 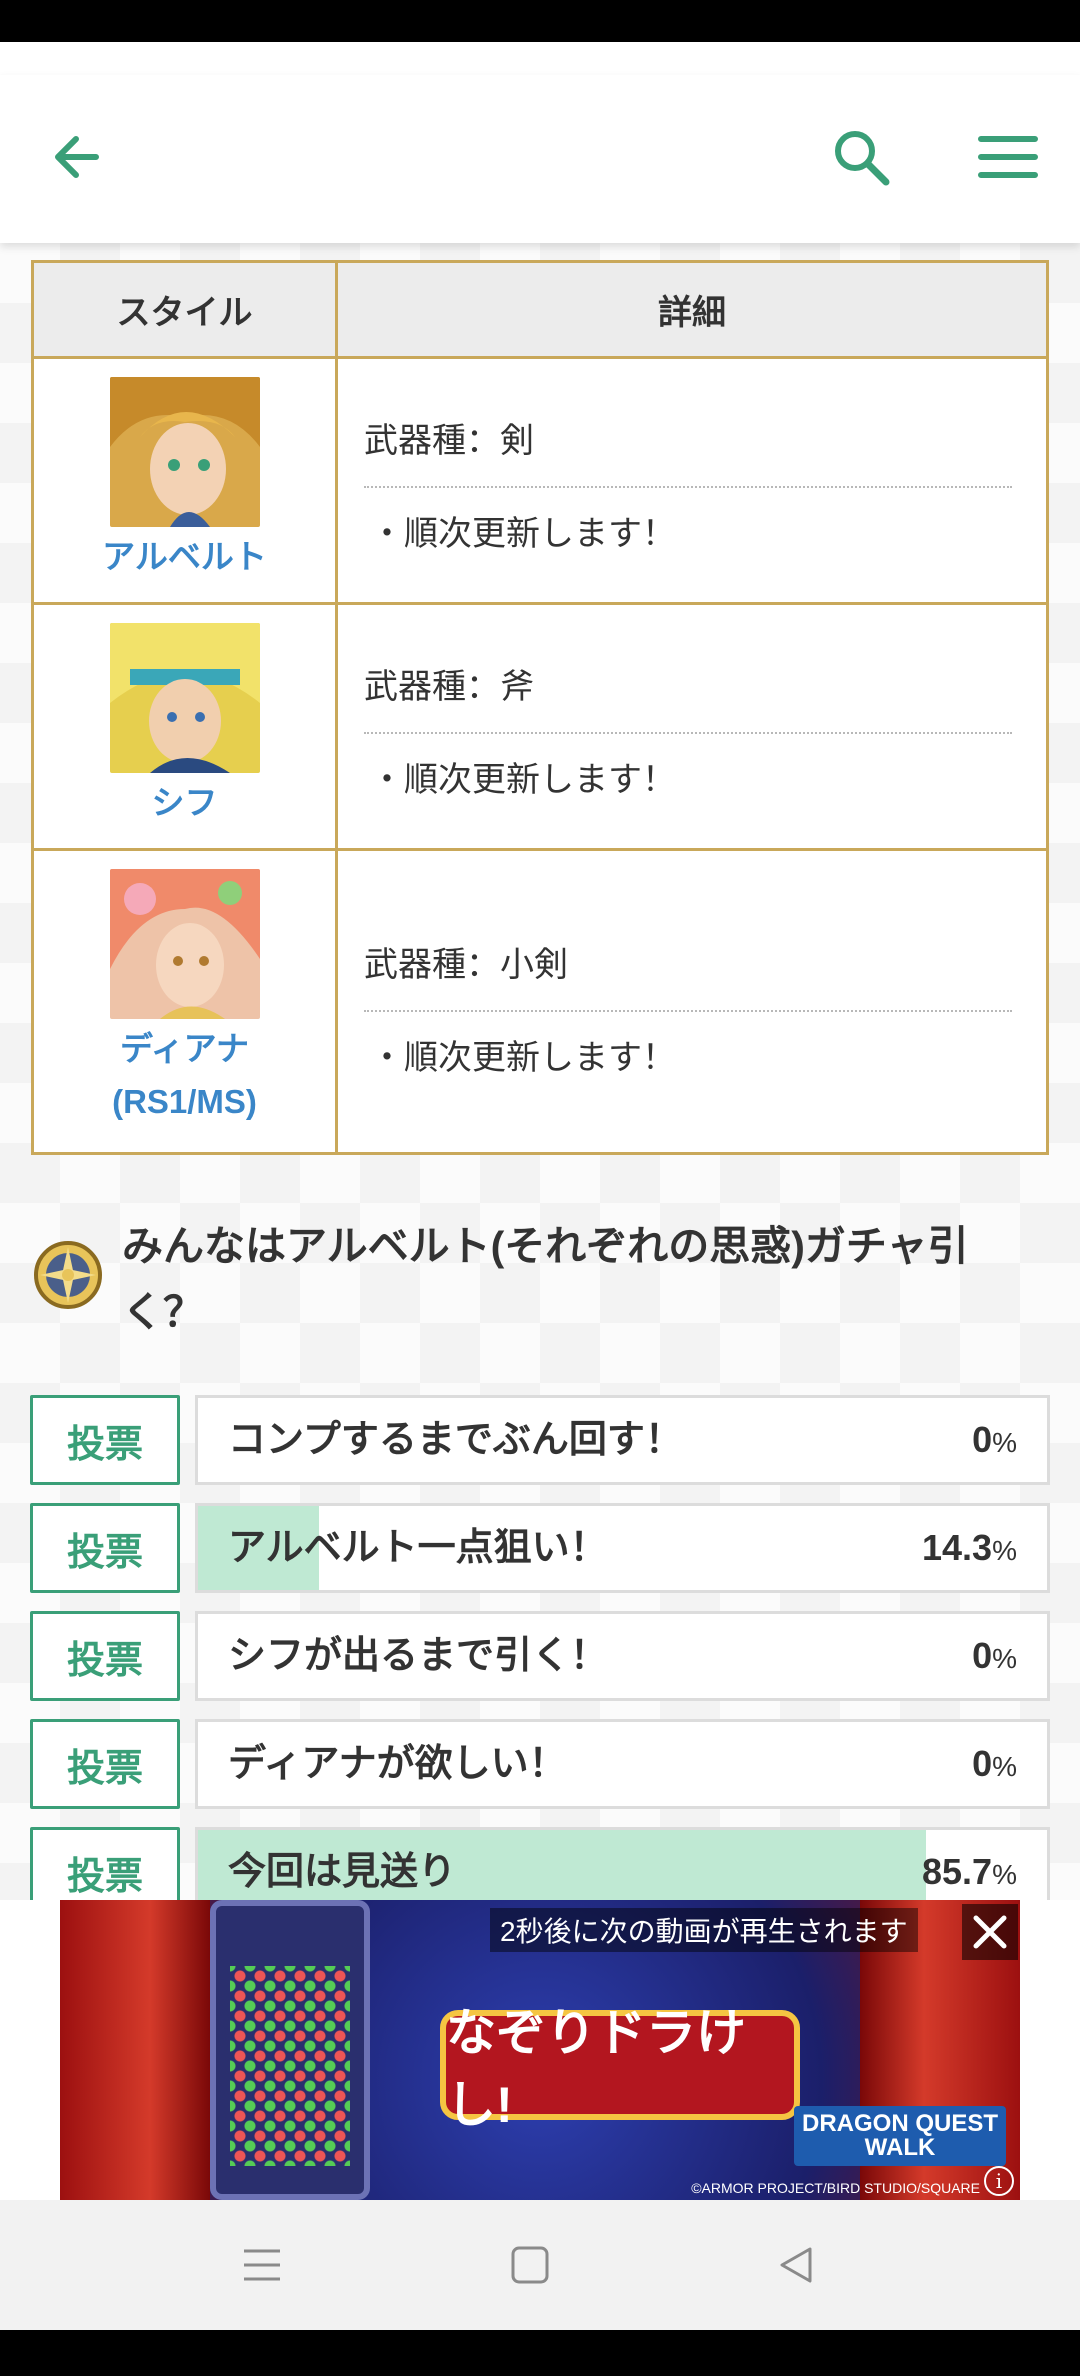 What do you see at coordinates (184, 1049) in the screenshot?
I see `character-name: ディアナ` at bounding box center [184, 1049].